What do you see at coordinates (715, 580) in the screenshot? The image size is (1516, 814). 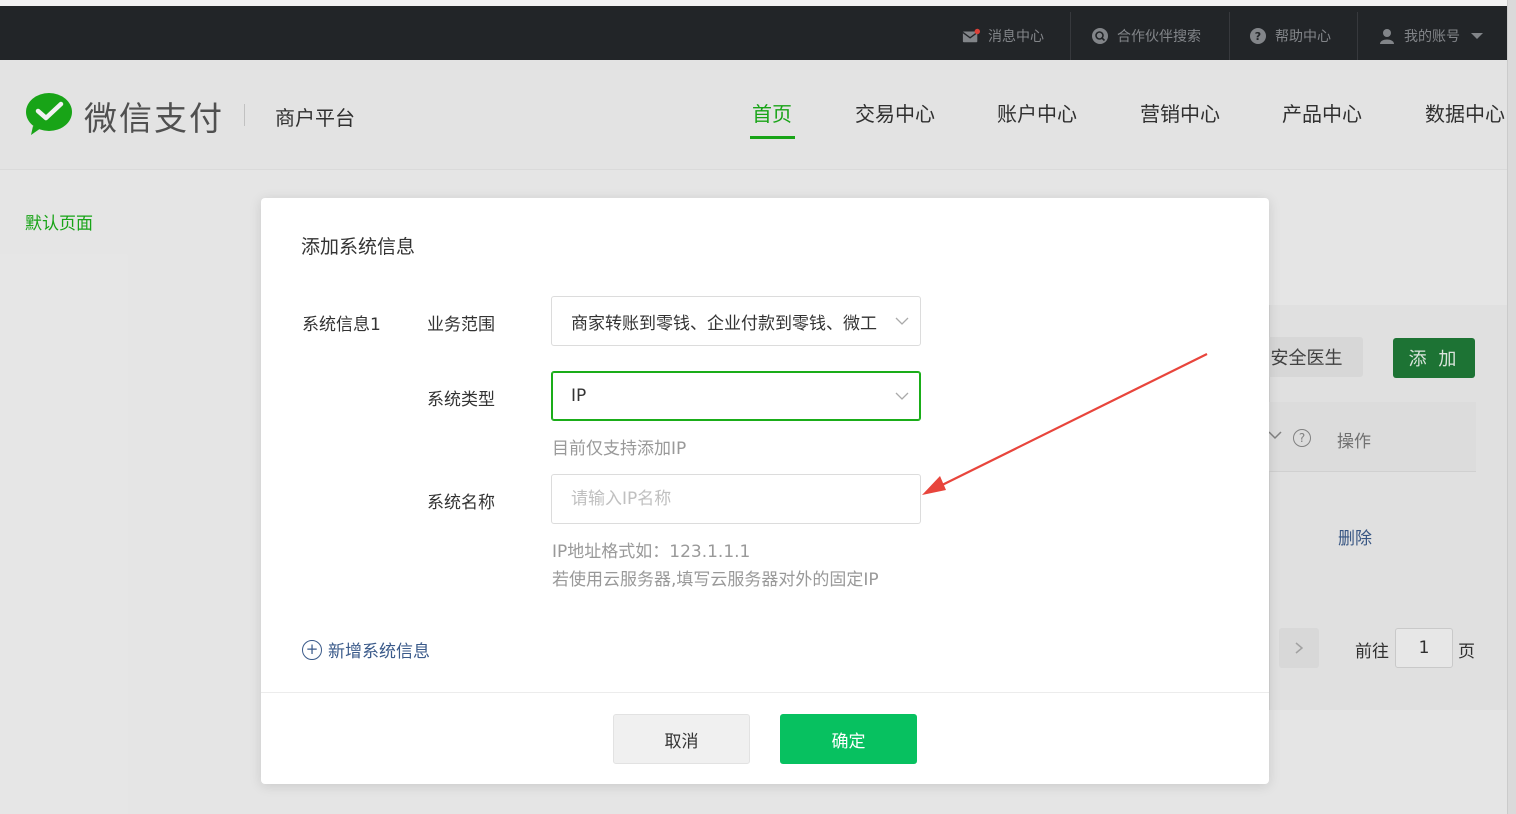 I see `cloud-server-hint: 若使用云服务器,填写云服务器对外的固定IP` at bounding box center [715, 580].